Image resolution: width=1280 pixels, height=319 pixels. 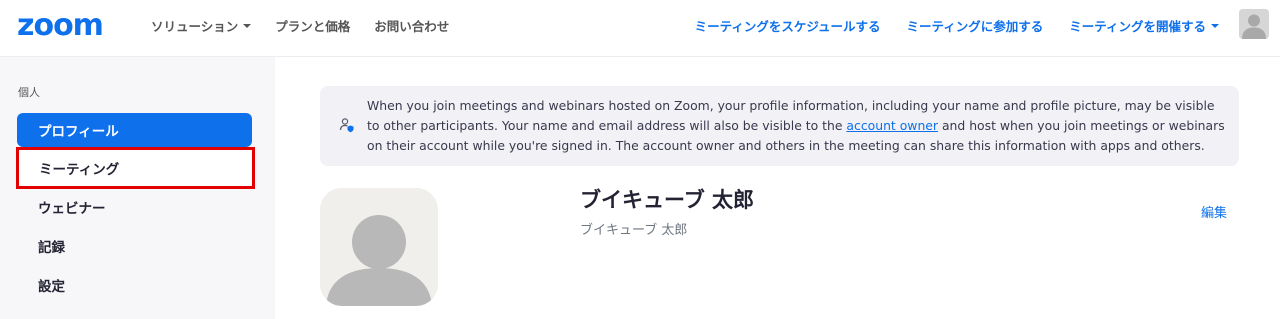 I want to click on nav-contact: お問い合わせ, so click(x=411, y=25).